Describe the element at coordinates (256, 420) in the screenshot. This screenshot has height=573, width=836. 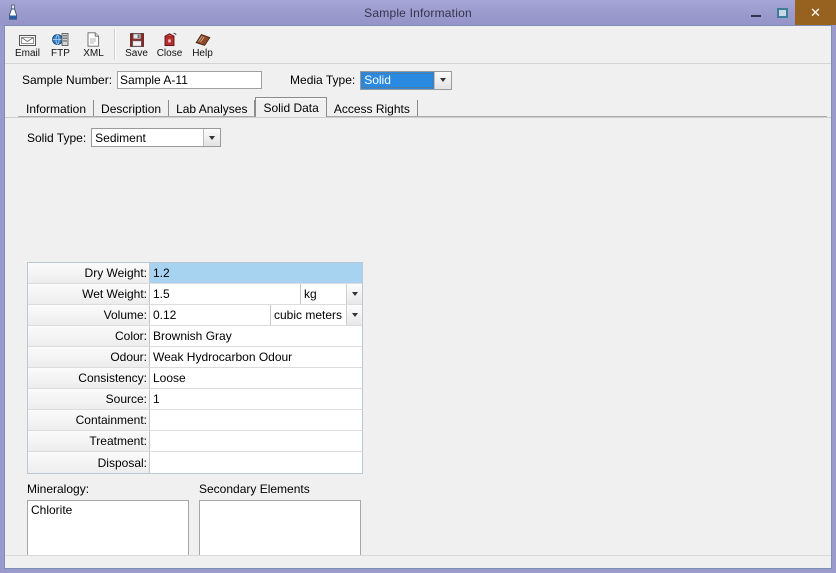
I see `row-value-containment` at that location.